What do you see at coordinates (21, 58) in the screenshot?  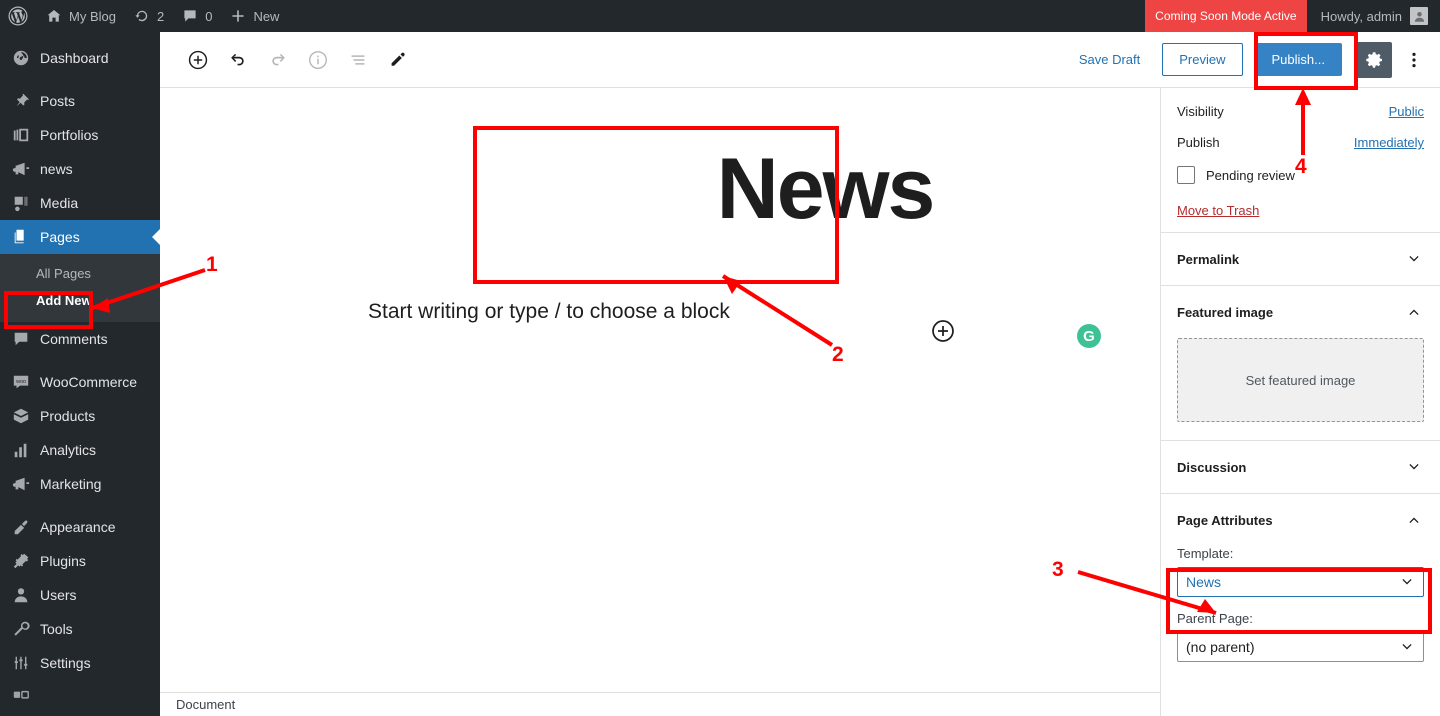 I see `dashboard-icon` at bounding box center [21, 58].